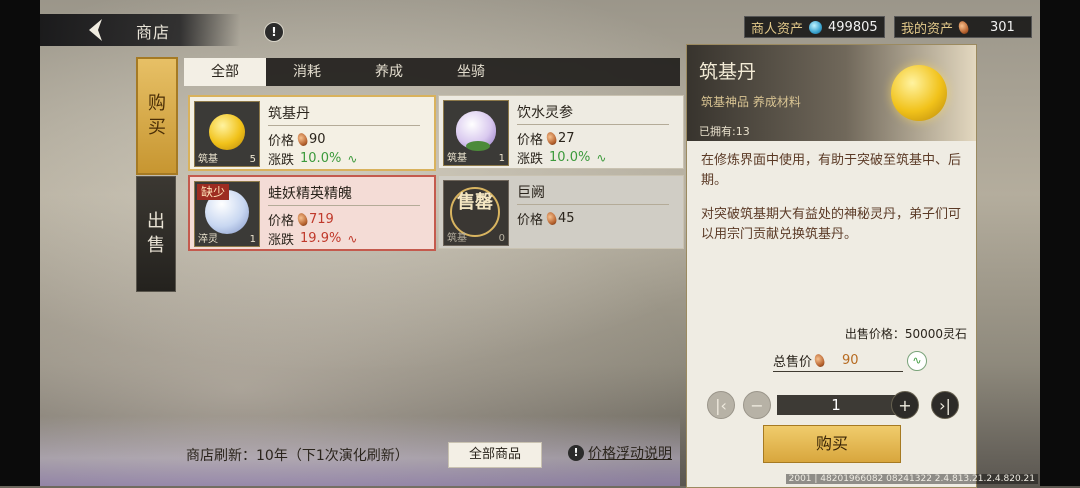 The width and height of the screenshot is (1080, 488). I want to click on item-name: 筑基丹, so click(344, 114).